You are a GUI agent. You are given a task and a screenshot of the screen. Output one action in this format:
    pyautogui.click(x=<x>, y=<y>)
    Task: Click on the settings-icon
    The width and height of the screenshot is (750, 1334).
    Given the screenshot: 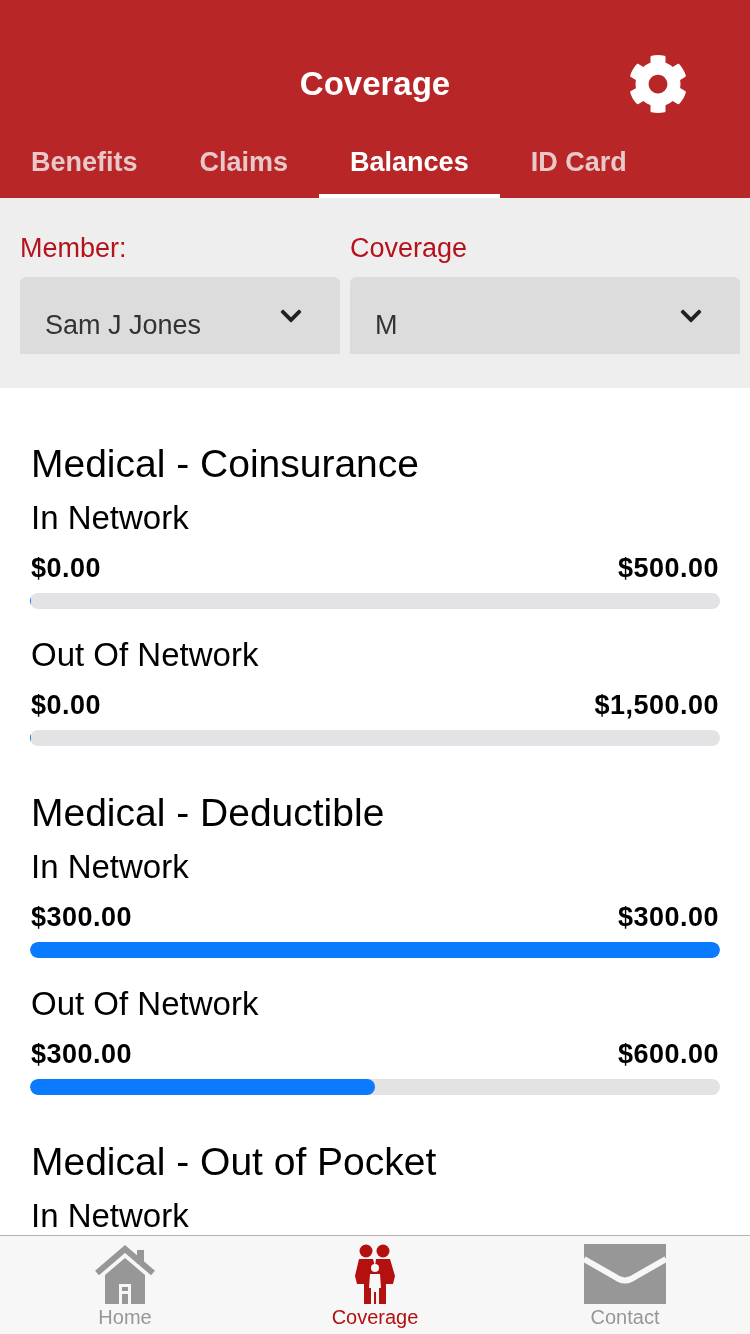 What is the action you would take?
    pyautogui.click(x=658, y=84)
    